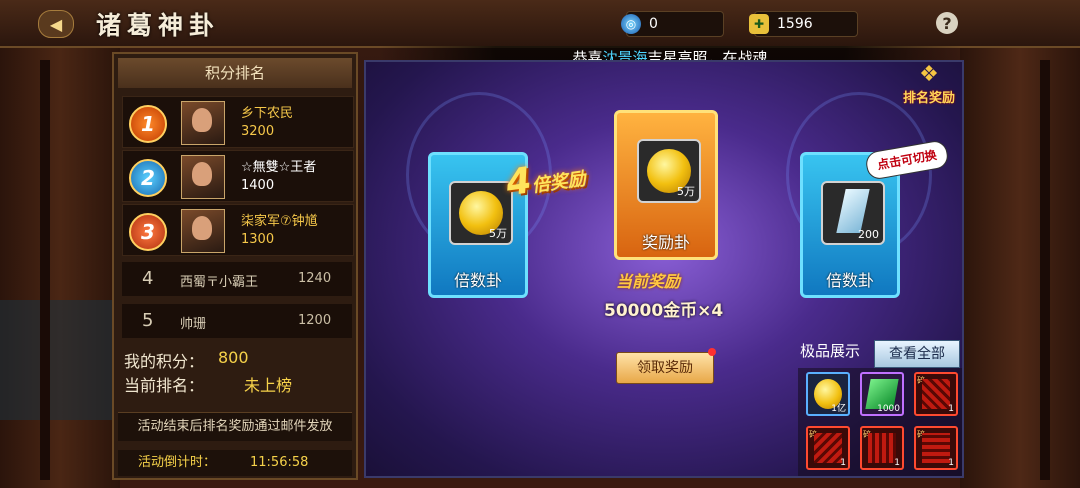 This screenshot has width=1080, height=488. What do you see at coordinates (928, 98) in the screenshot?
I see `rank-reward-label: 排名奖励` at bounding box center [928, 98].